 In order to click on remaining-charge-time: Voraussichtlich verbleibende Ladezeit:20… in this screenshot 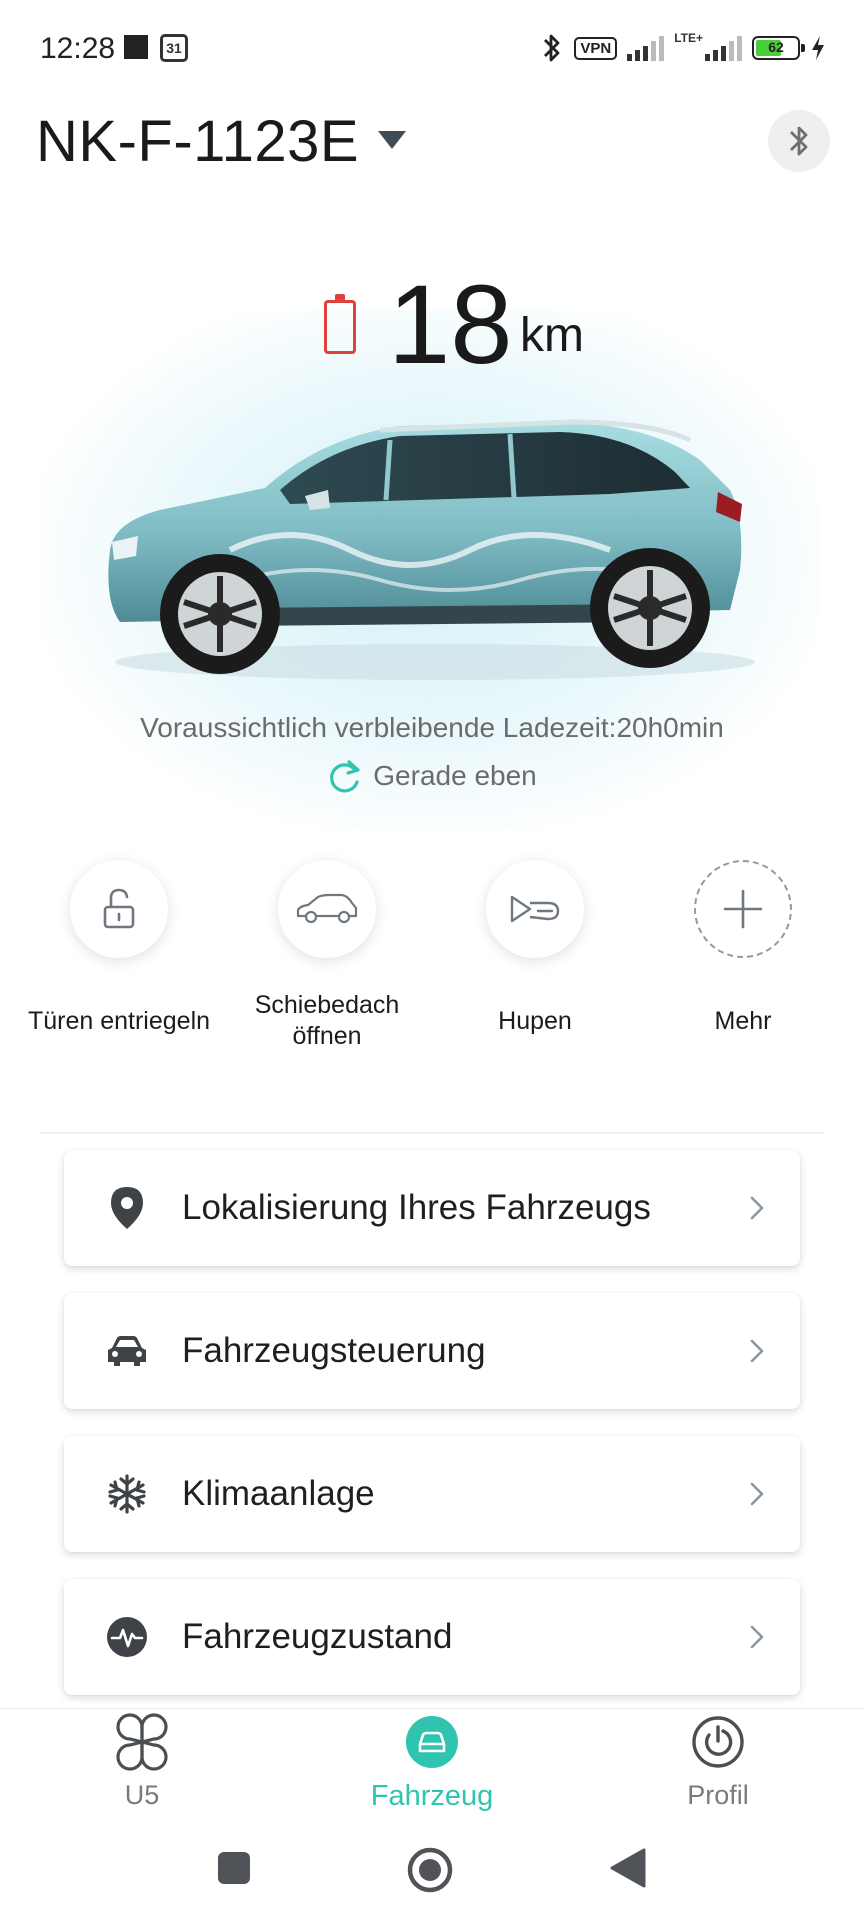, I will do `click(432, 727)`.